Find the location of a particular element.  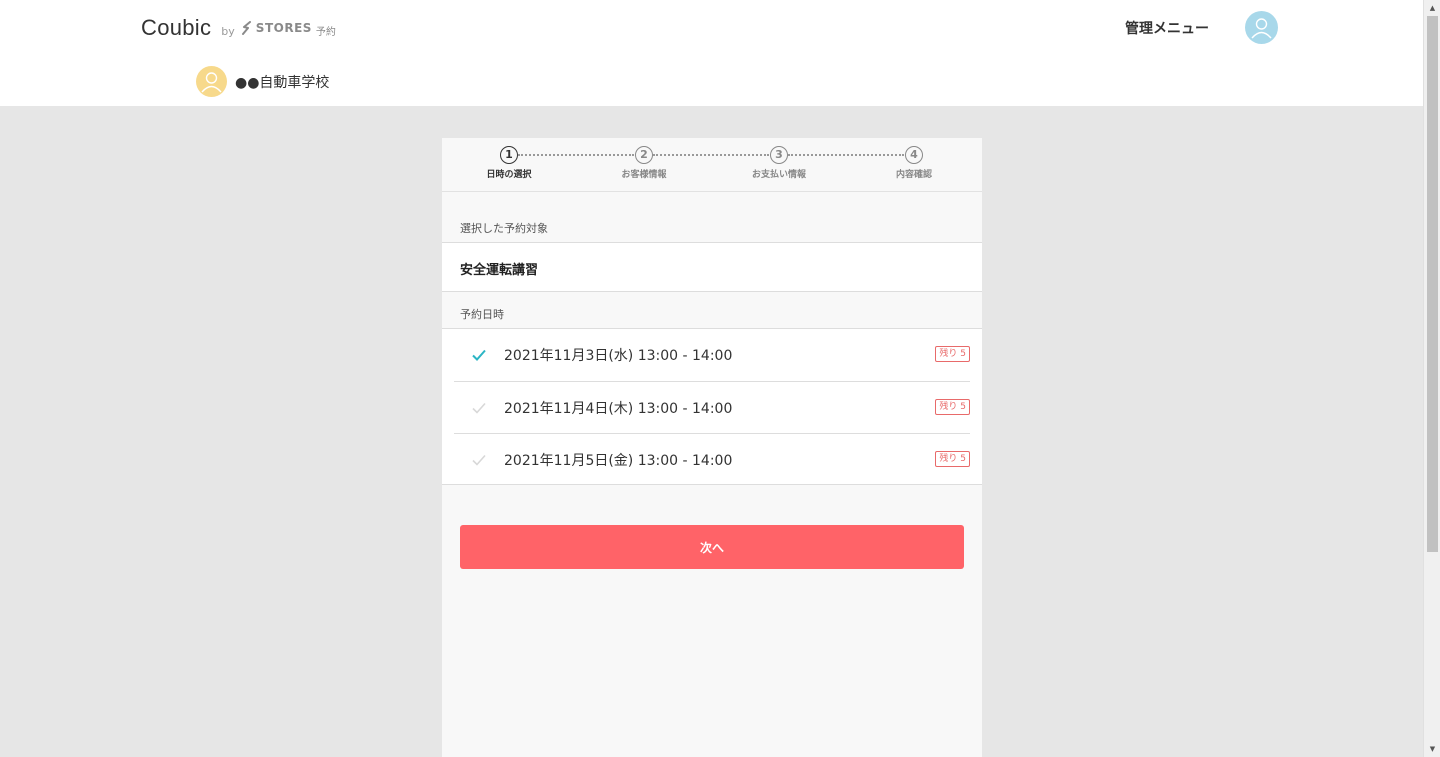

shop-name: ●●自動車学校 is located at coordinates (282, 82).